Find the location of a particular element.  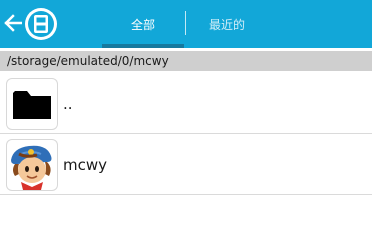

tab-recent: 最近的 is located at coordinates (227, 24).